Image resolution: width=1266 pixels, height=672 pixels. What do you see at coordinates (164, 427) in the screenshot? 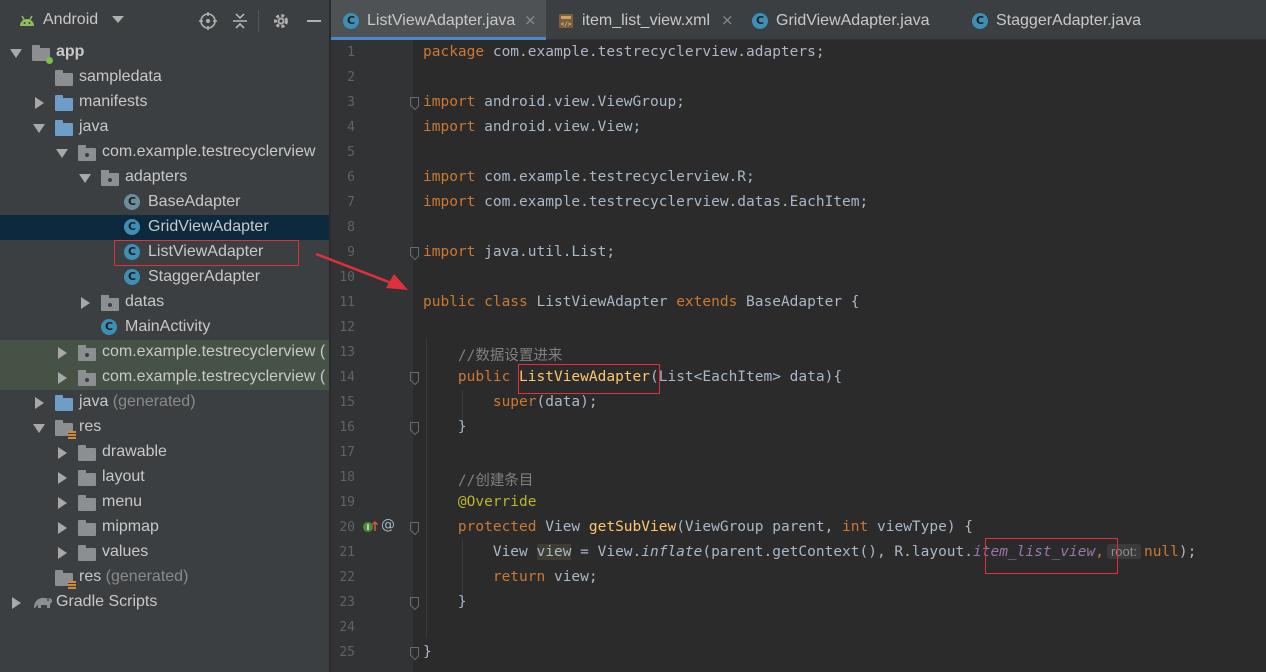
I see `tree-item: res` at bounding box center [164, 427].